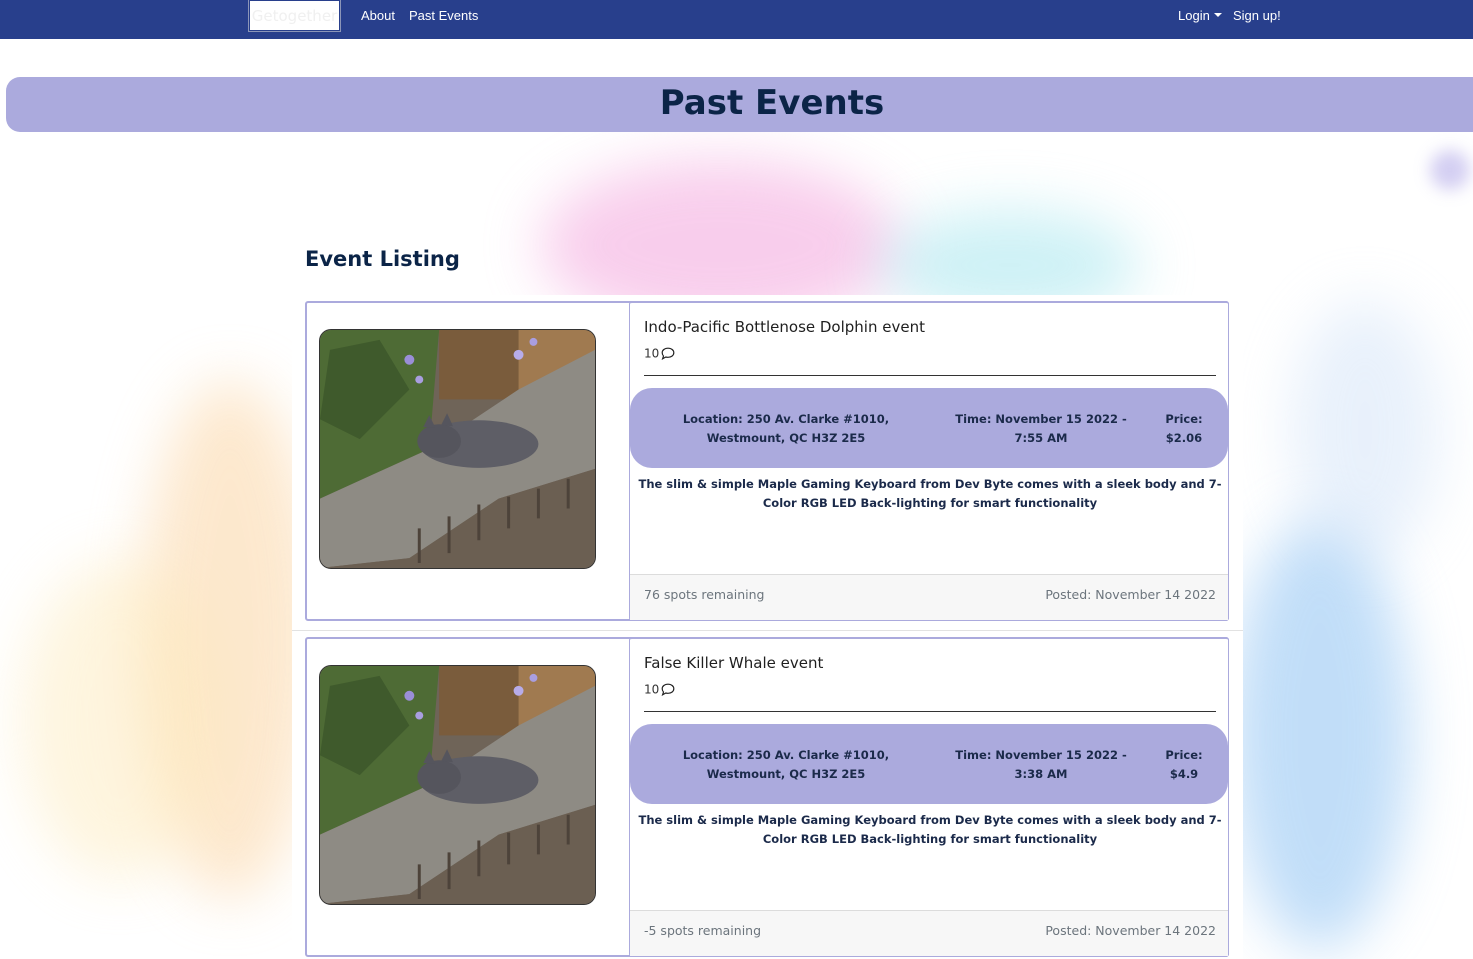 This screenshot has width=1473, height=959. Describe the element at coordinates (1041, 764) in the screenshot. I see `event-time: Time: November 15 2022 - 3:38 AM` at that location.